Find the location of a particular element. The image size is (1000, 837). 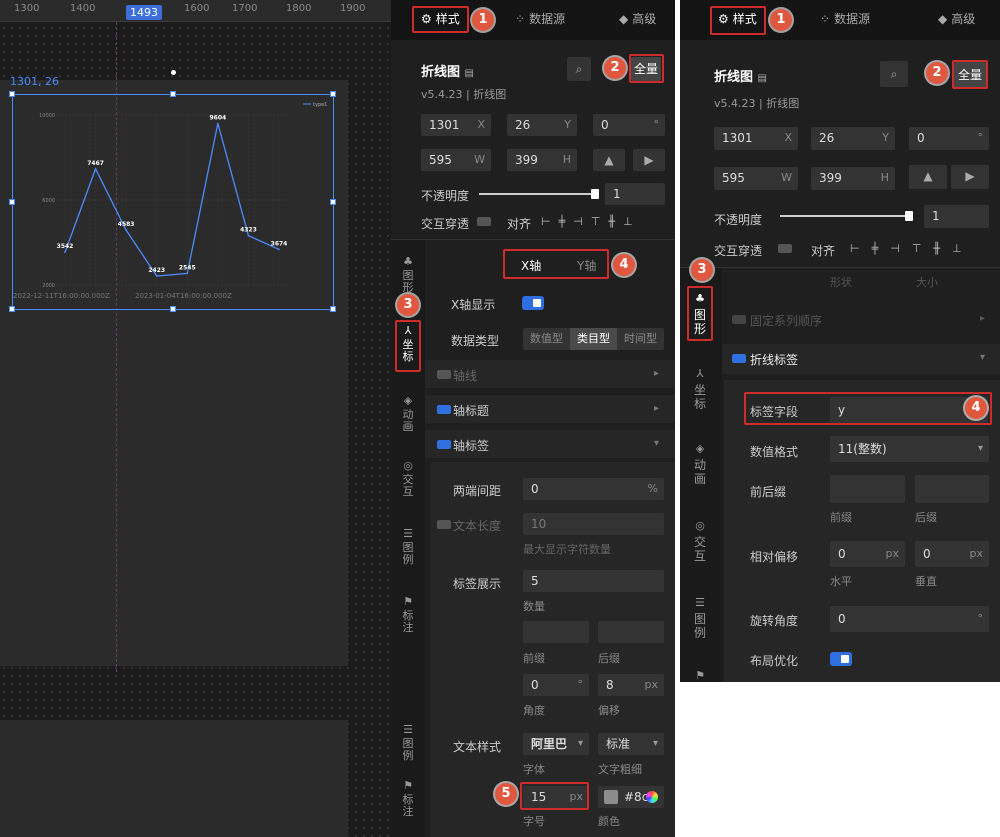

axis-icon: ⅄ is located at coordinates (700, 373).